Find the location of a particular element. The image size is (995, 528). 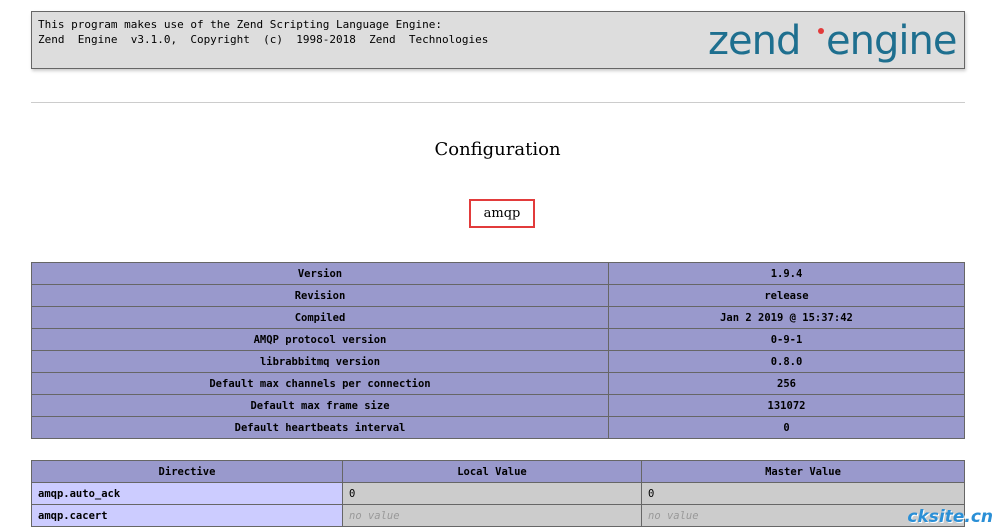

directive-name: amqp.cacert is located at coordinates (187, 515).